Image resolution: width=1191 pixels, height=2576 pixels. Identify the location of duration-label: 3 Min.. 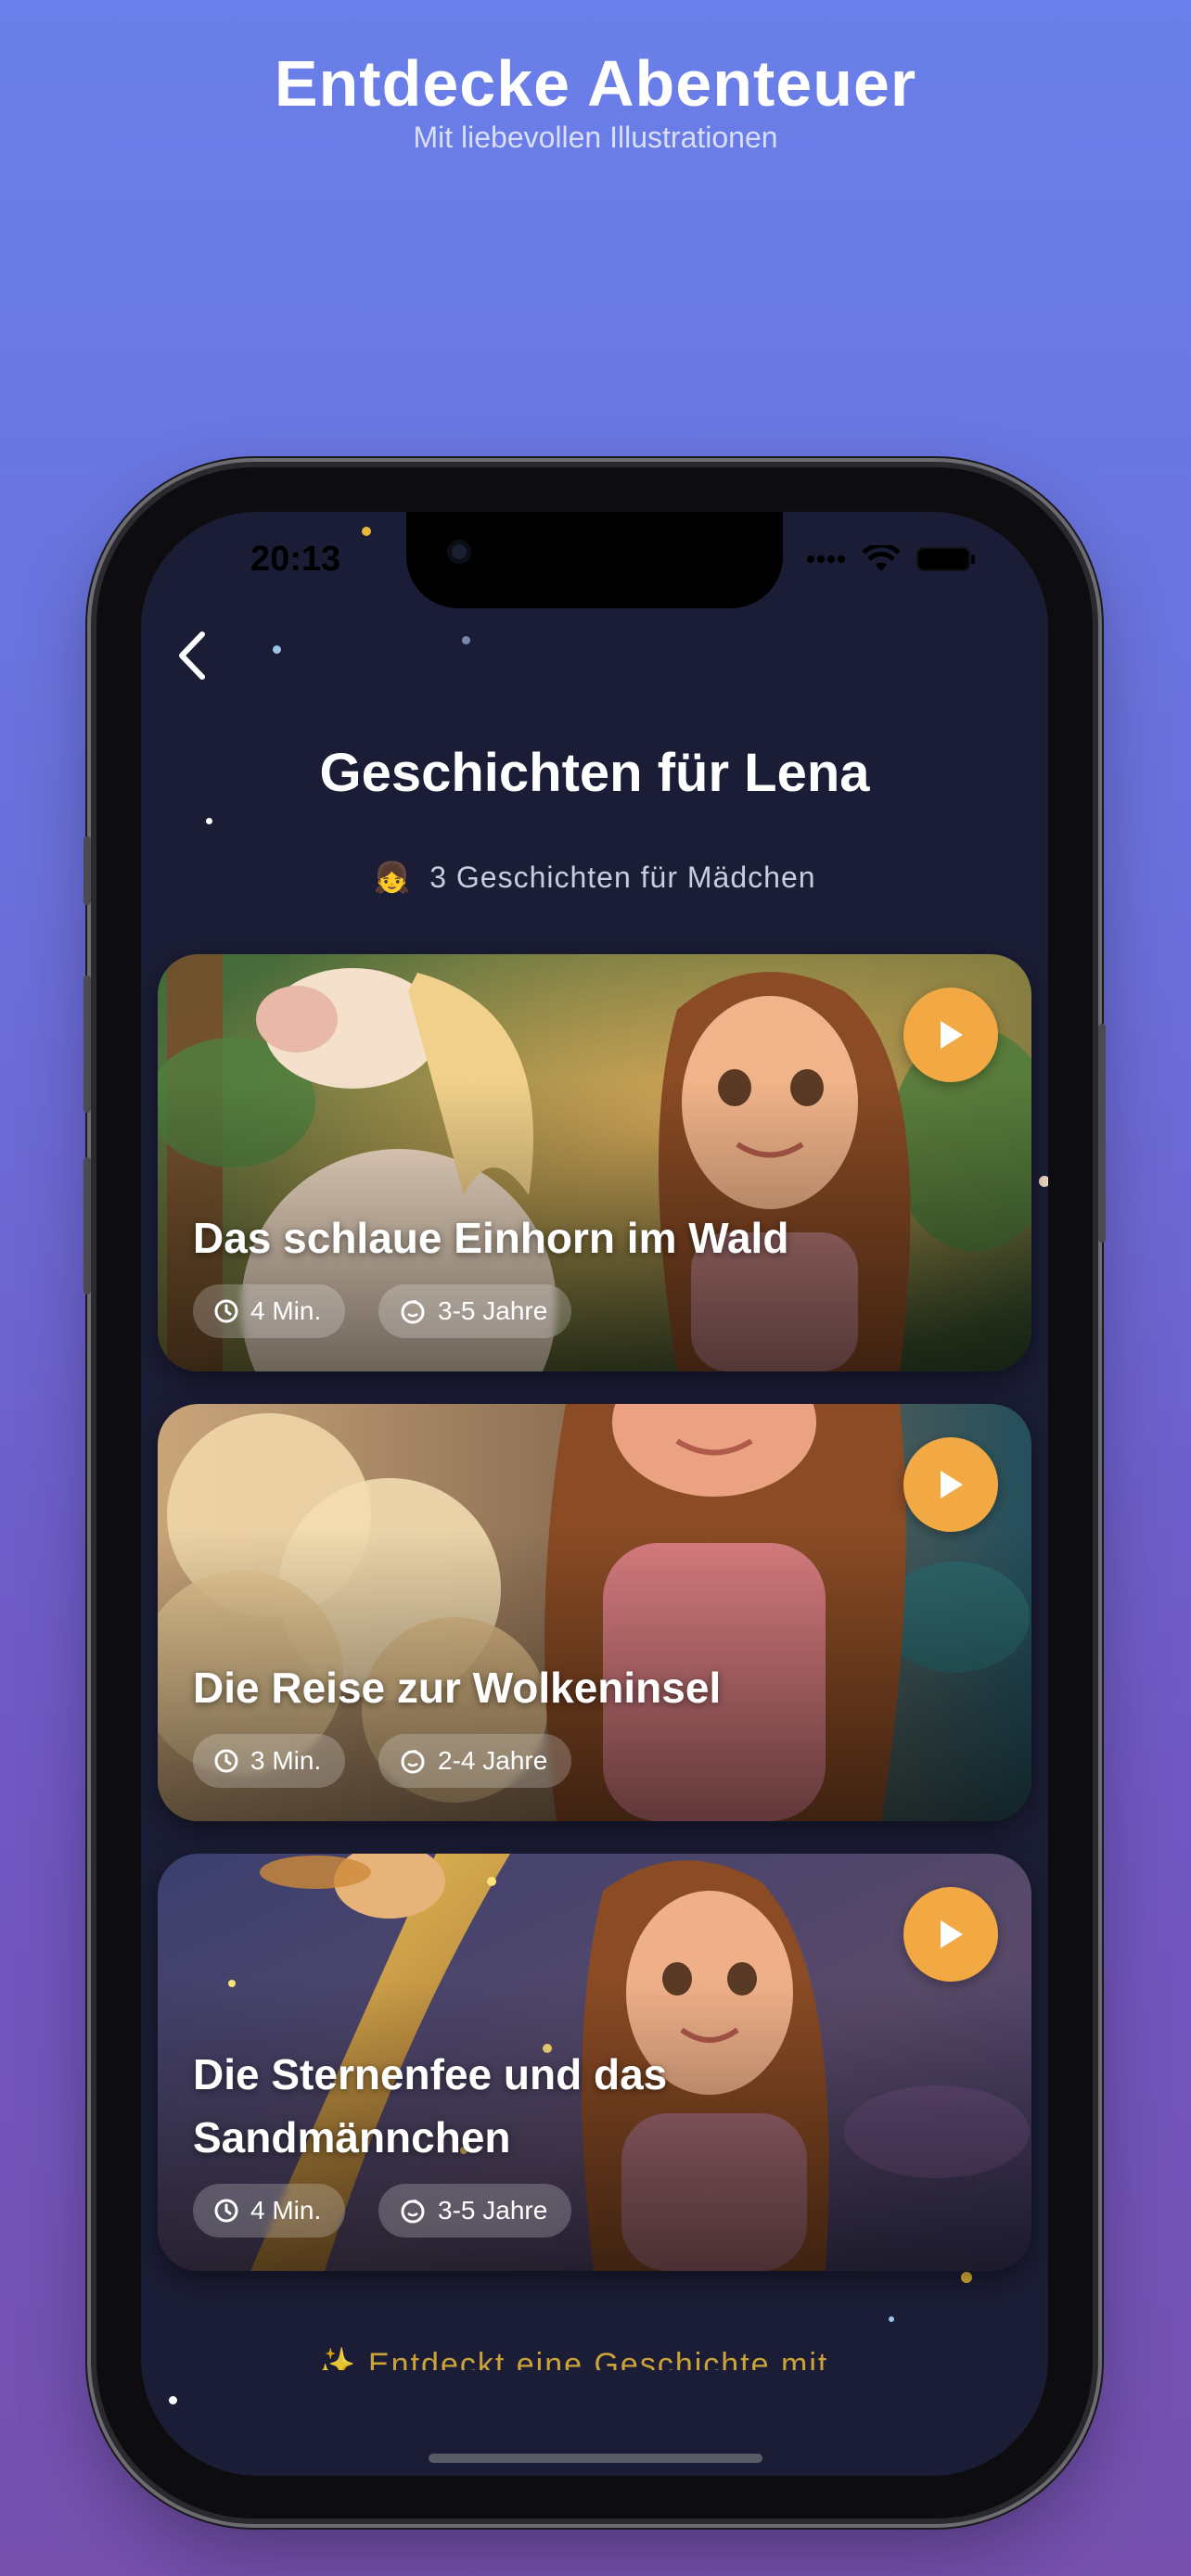
(286, 1760).